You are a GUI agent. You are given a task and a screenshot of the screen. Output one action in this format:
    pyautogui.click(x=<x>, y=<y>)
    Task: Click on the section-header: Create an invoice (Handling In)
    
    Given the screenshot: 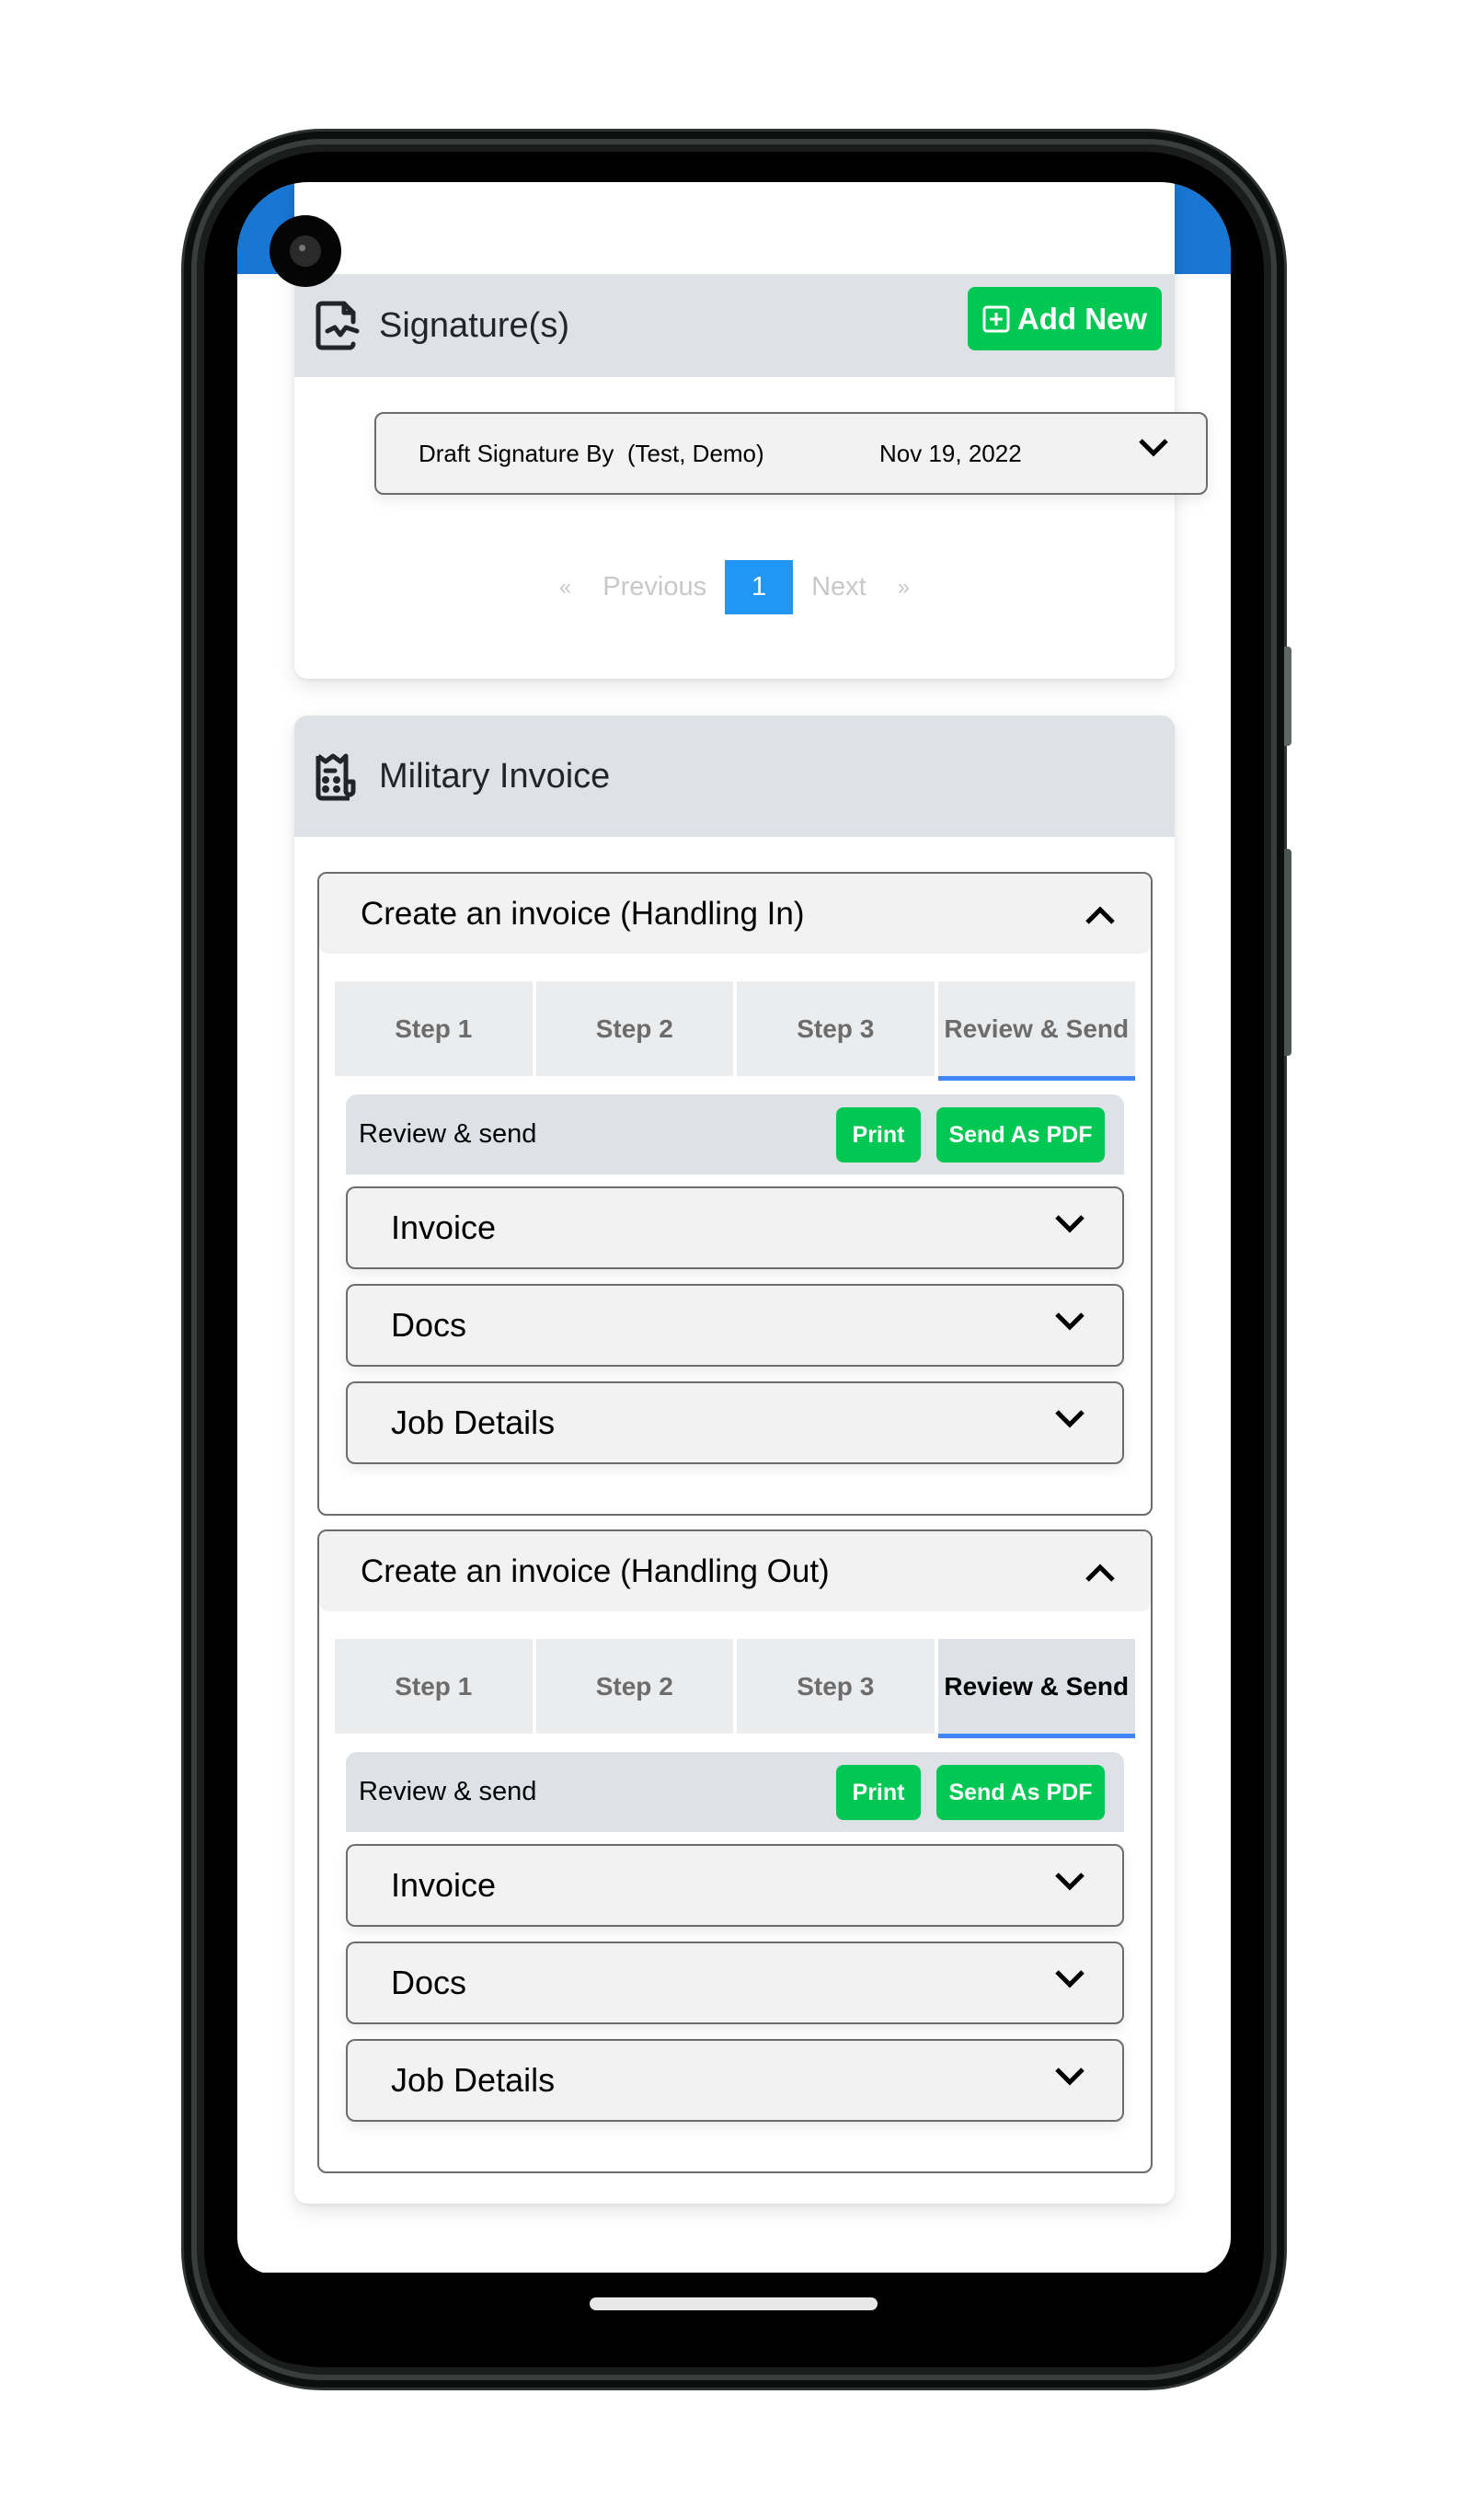 What is the action you would take?
    pyautogui.click(x=735, y=914)
    